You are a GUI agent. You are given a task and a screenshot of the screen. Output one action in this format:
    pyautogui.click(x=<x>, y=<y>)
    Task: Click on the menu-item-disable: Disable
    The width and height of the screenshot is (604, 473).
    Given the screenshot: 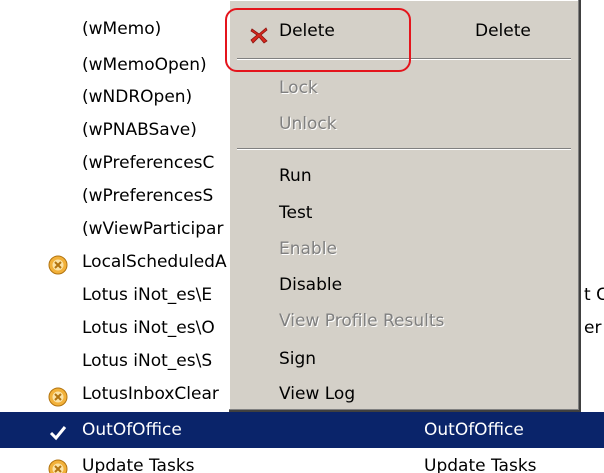 What is the action you would take?
    pyautogui.click(x=403, y=285)
    